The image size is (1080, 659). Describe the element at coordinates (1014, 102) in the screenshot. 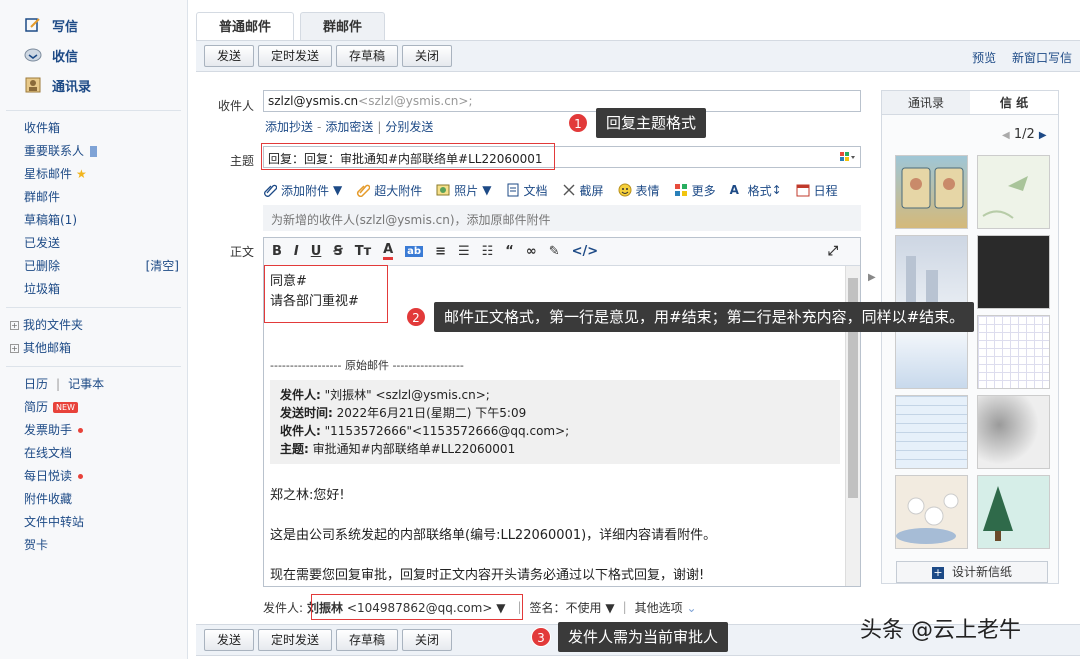

I see `tab-stationery: 信 纸` at that location.